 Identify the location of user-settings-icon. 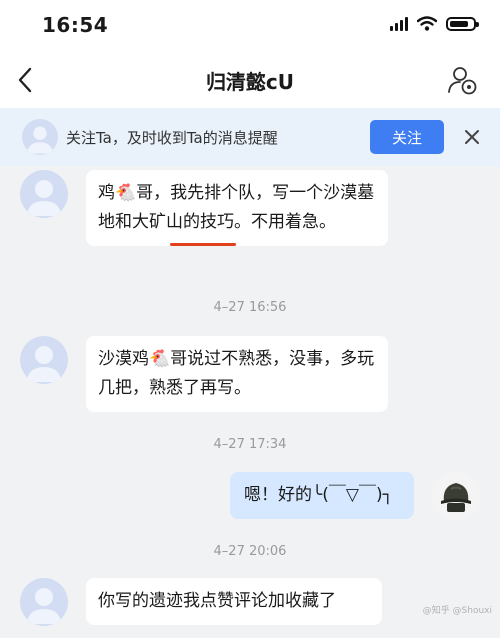
(462, 80).